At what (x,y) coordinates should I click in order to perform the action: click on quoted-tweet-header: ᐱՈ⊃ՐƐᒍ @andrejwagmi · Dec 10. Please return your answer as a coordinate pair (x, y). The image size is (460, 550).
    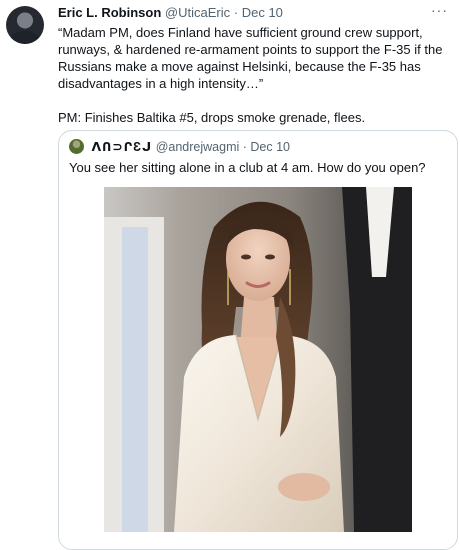
    Looking at the image, I should click on (179, 147).